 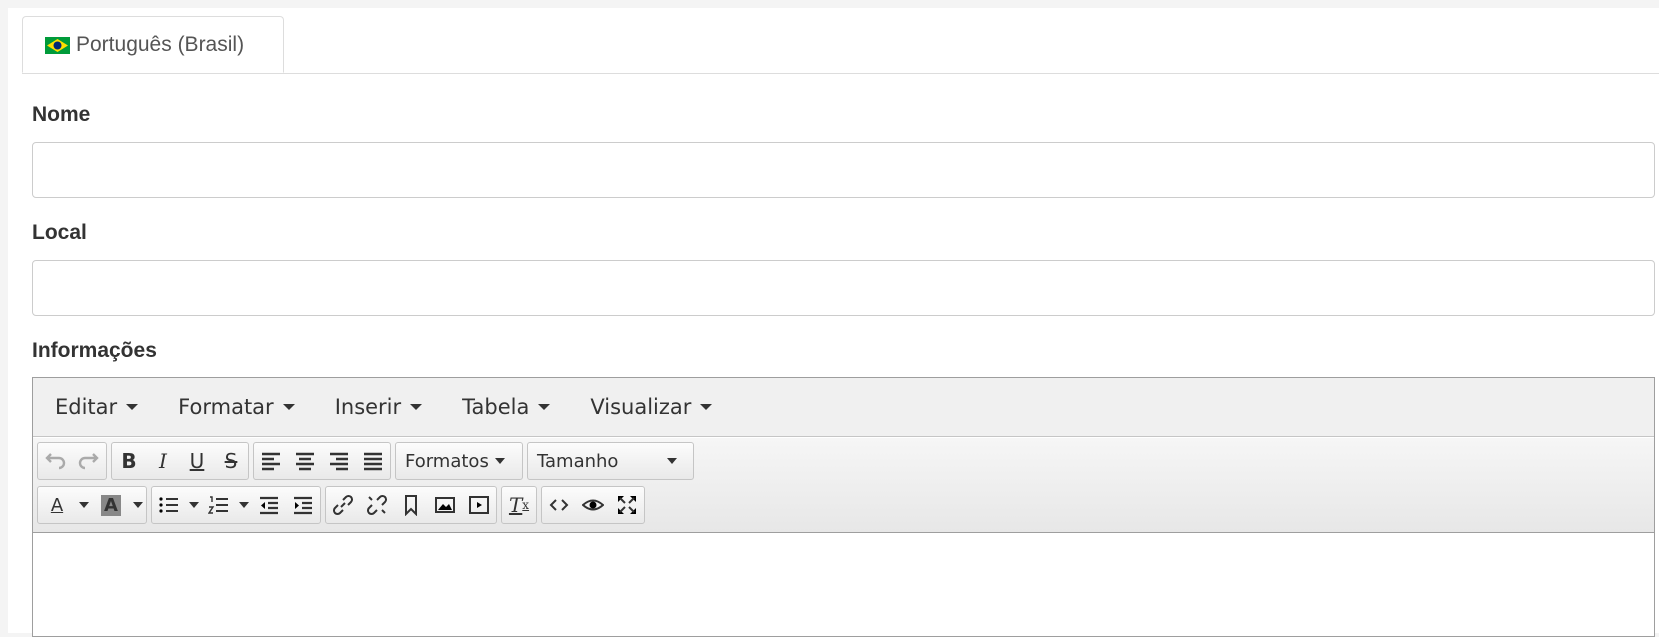 What do you see at coordinates (169, 505) in the screenshot?
I see `bullet-list-icon` at bounding box center [169, 505].